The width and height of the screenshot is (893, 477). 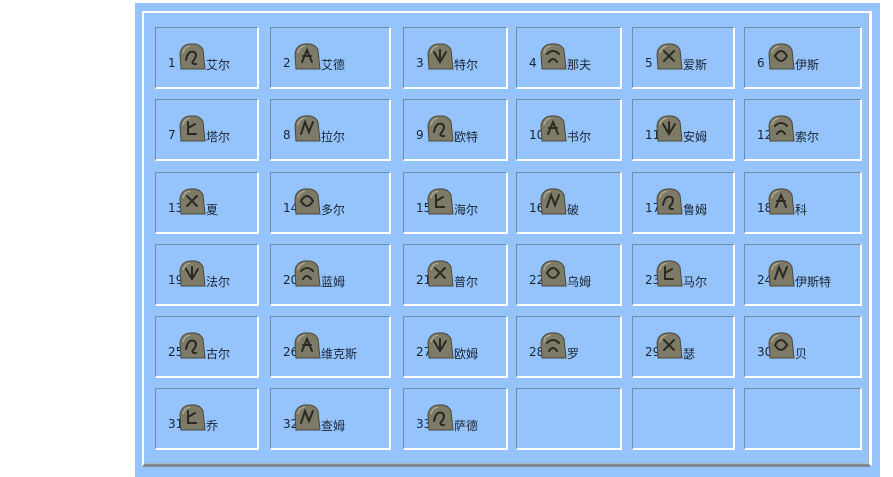 I want to click on rune-name: 书尔, so click(x=579, y=137).